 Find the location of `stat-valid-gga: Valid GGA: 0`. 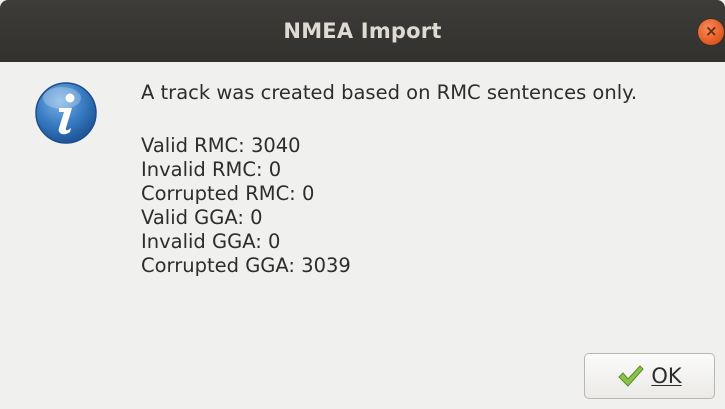

stat-valid-gga: Valid GGA: 0 is located at coordinates (202, 217).